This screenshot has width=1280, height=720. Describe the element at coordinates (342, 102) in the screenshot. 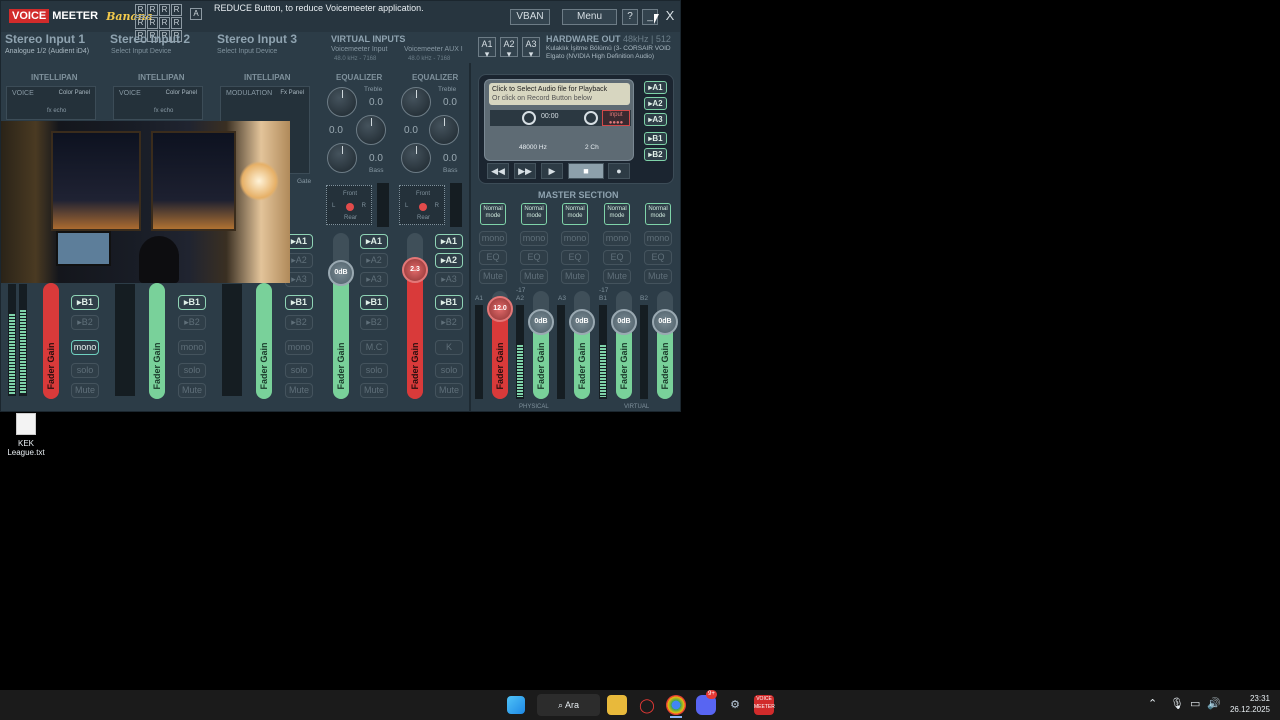

I see `vi1-treble-knob` at that location.